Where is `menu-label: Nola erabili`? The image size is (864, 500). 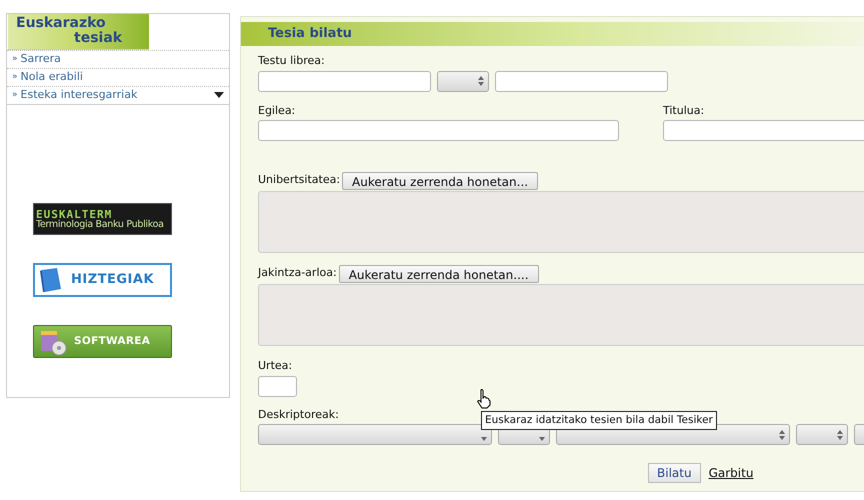 menu-label: Nola erabili is located at coordinates (51, 77).